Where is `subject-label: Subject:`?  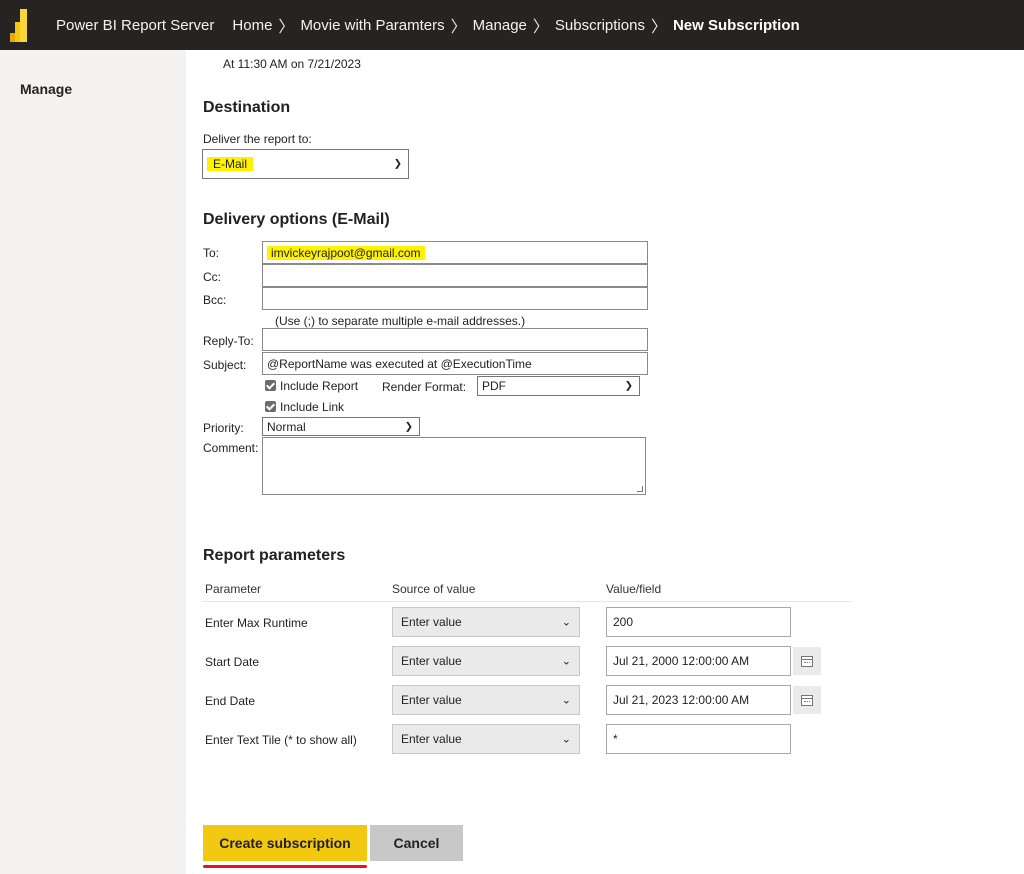
subject-label: Subject: is located at coordinates (225, 365).